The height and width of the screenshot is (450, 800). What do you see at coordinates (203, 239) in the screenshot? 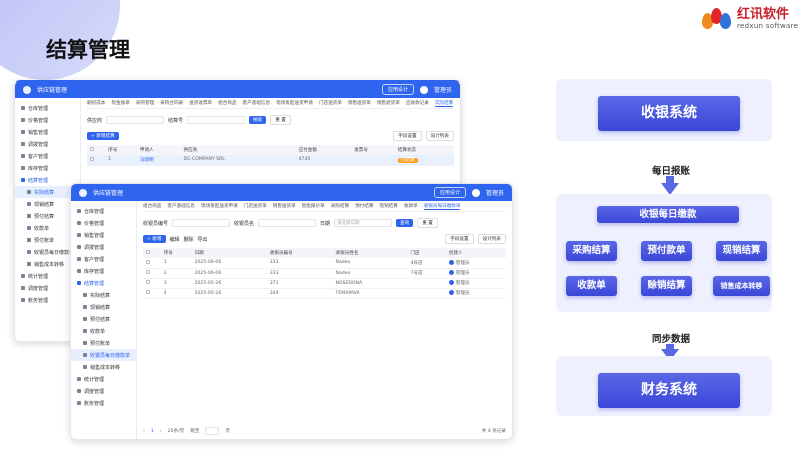
I see `export-button: 导出` at bounding box center [203, 239].